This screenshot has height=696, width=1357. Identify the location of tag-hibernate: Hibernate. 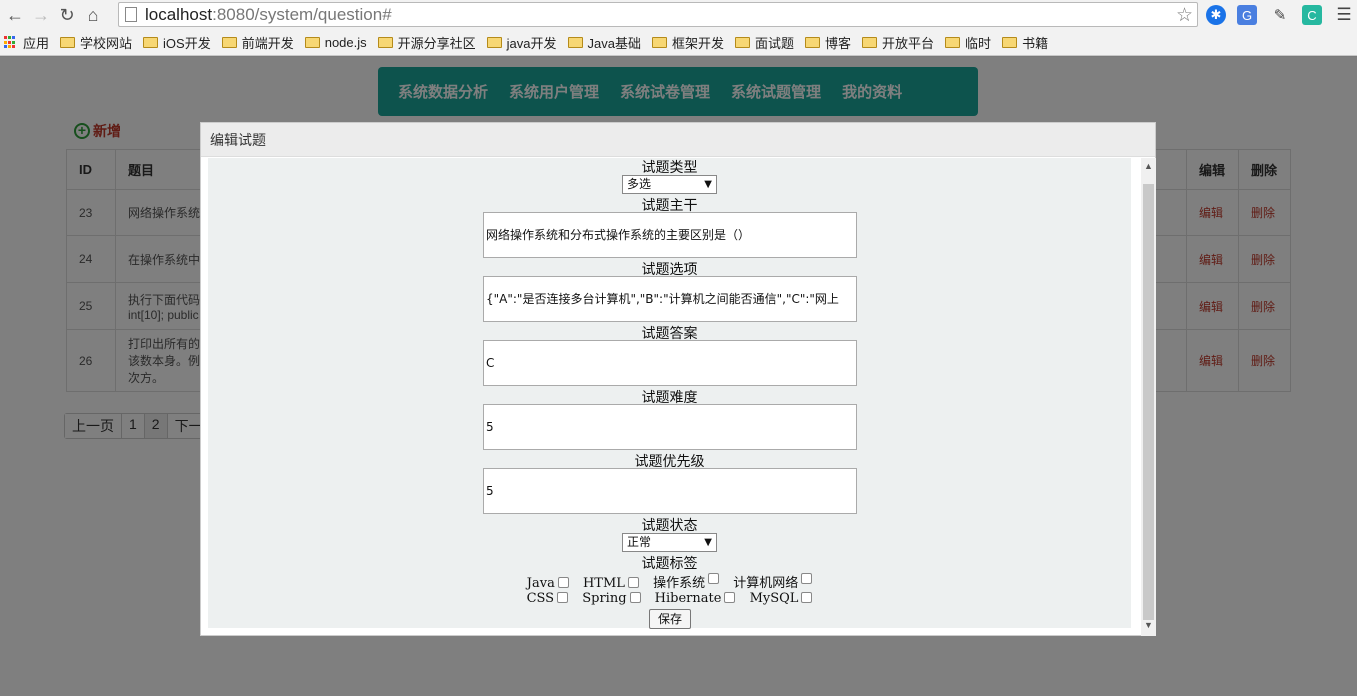
(695, 598).